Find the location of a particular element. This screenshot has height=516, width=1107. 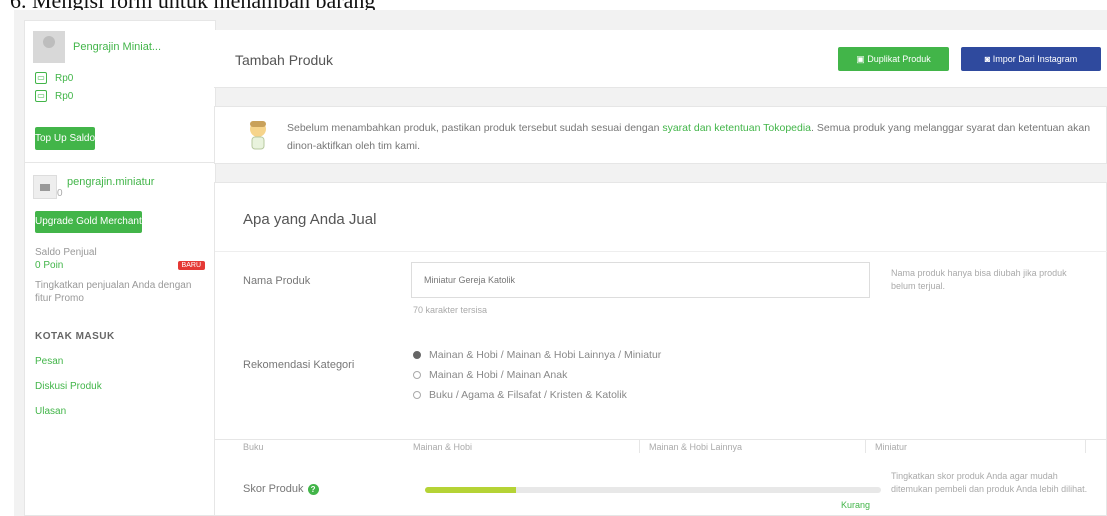

category-column-header: Buku is located at coordinates (253, 447).